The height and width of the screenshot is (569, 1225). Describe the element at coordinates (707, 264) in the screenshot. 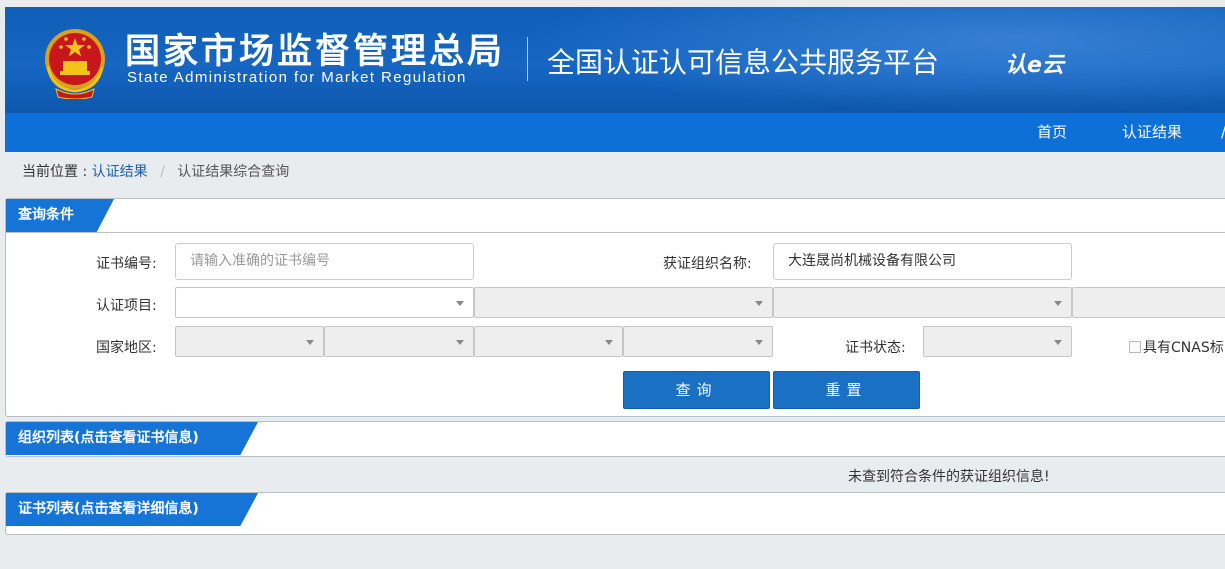

I see `org-name-label: 获证组织名称:` at that location.